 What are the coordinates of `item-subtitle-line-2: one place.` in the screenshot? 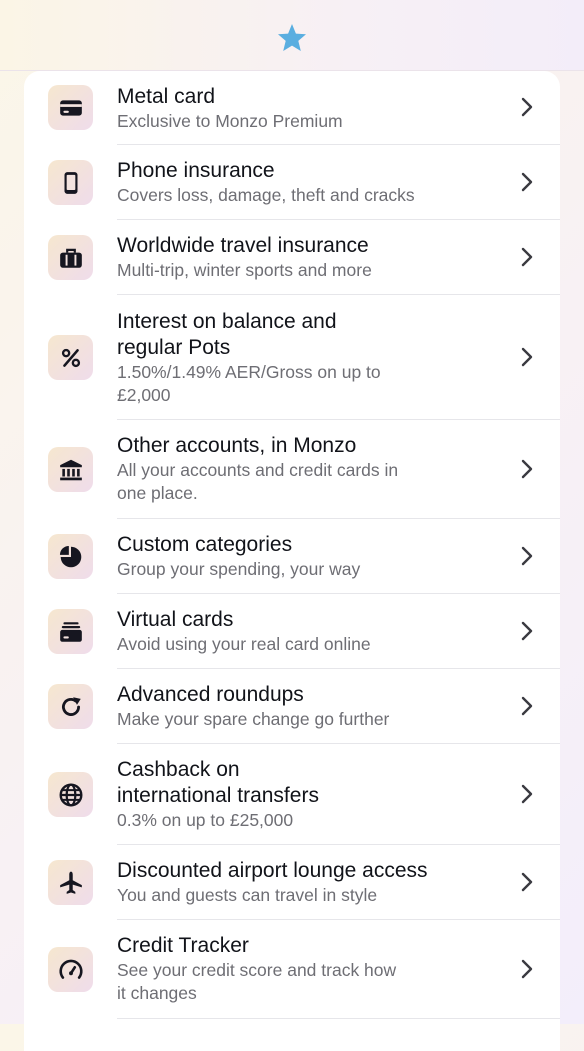 It's located at (157, 493).